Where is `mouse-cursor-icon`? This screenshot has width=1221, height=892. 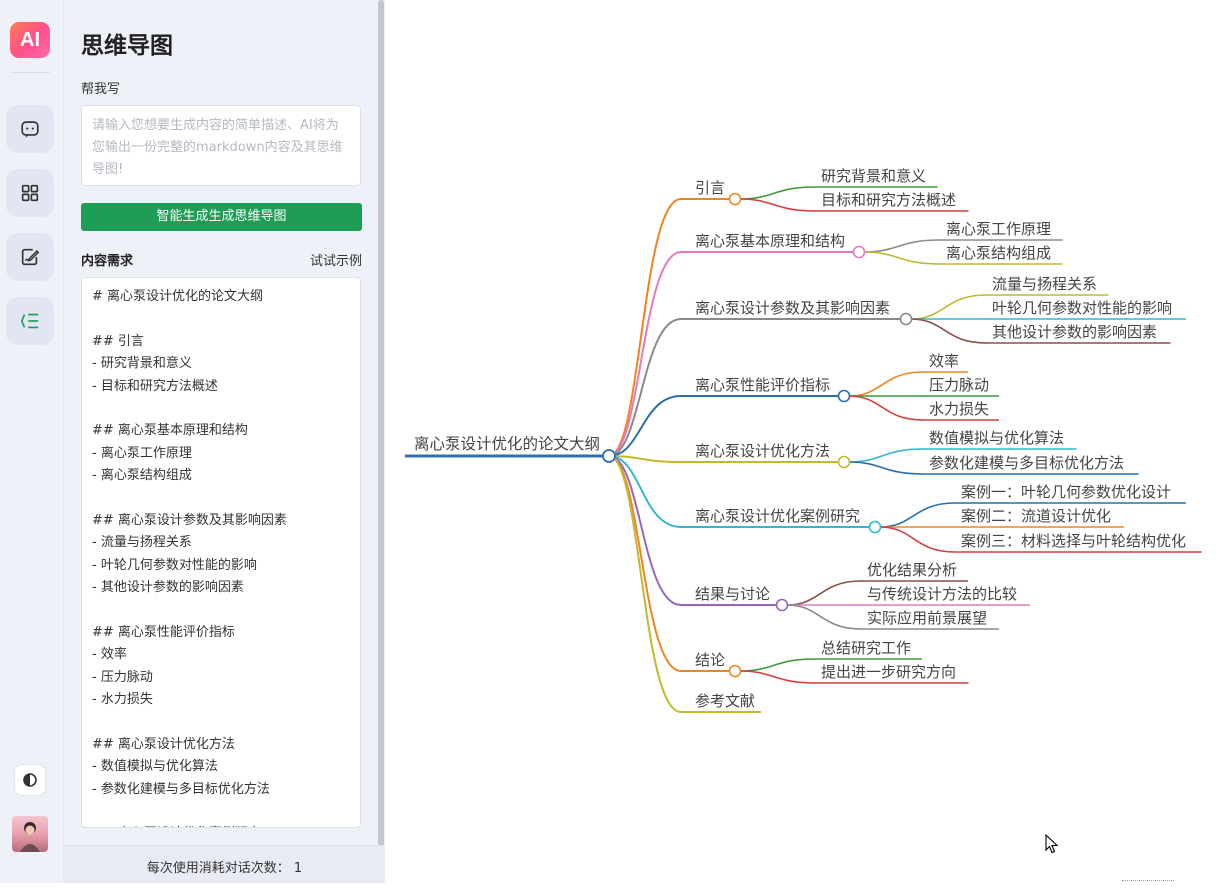 mouse-cursor-icon is located at coordinates (1052, 844).